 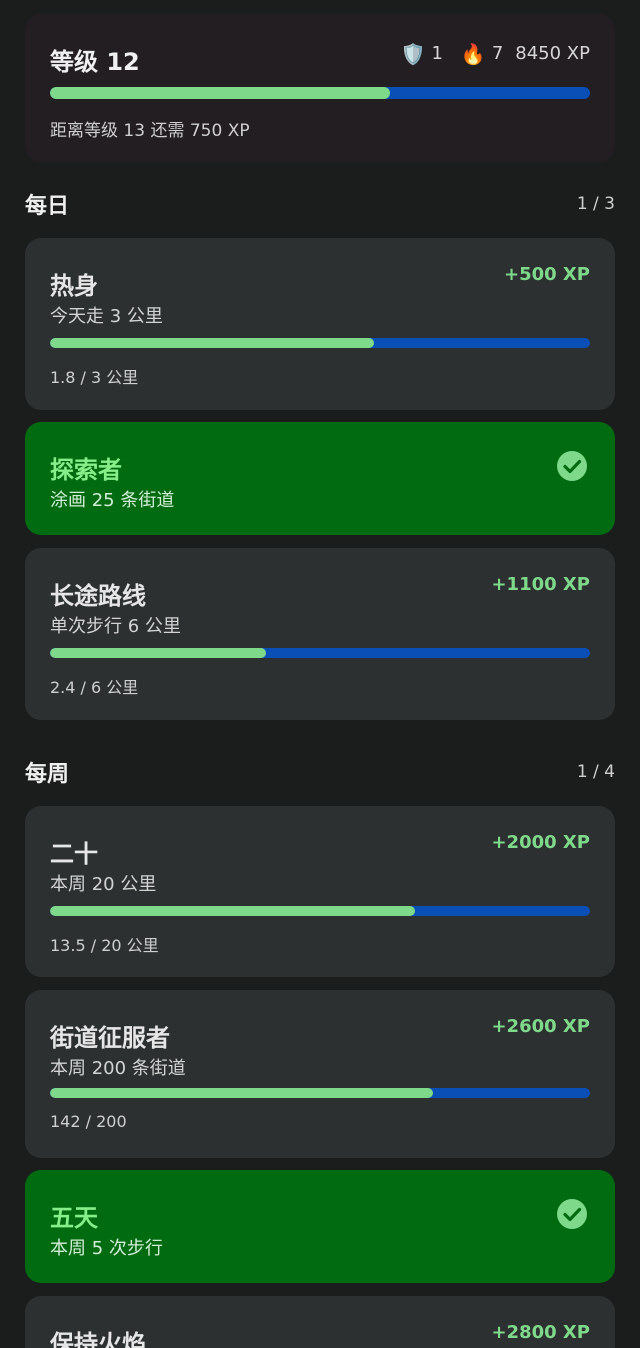 What do you see at coordinates (320, 204) in the screenshot?
I see `daily-section-header: 每日 1 / 3` at bounding box center [320, 204].